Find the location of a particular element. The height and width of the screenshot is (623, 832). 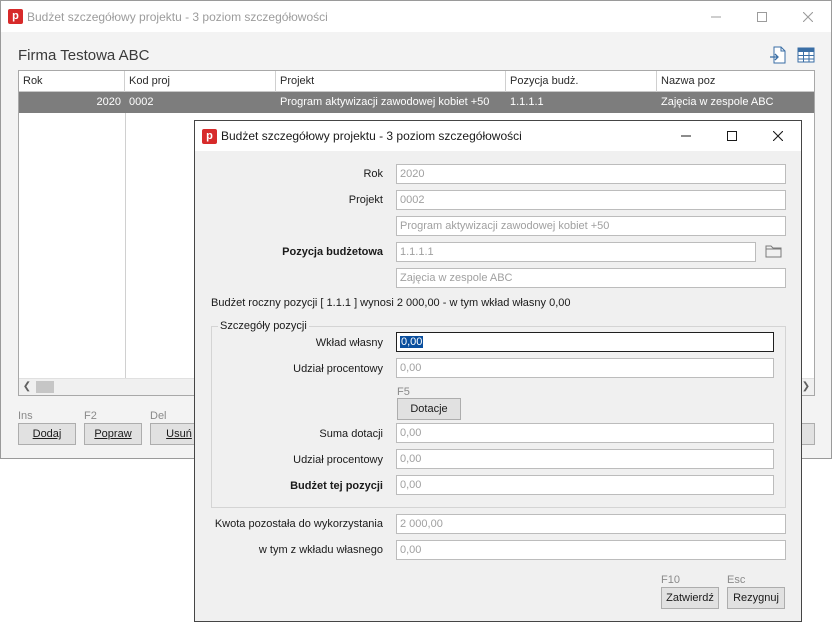

budzet-field: 0,00 is located at coordinates (585, 485).